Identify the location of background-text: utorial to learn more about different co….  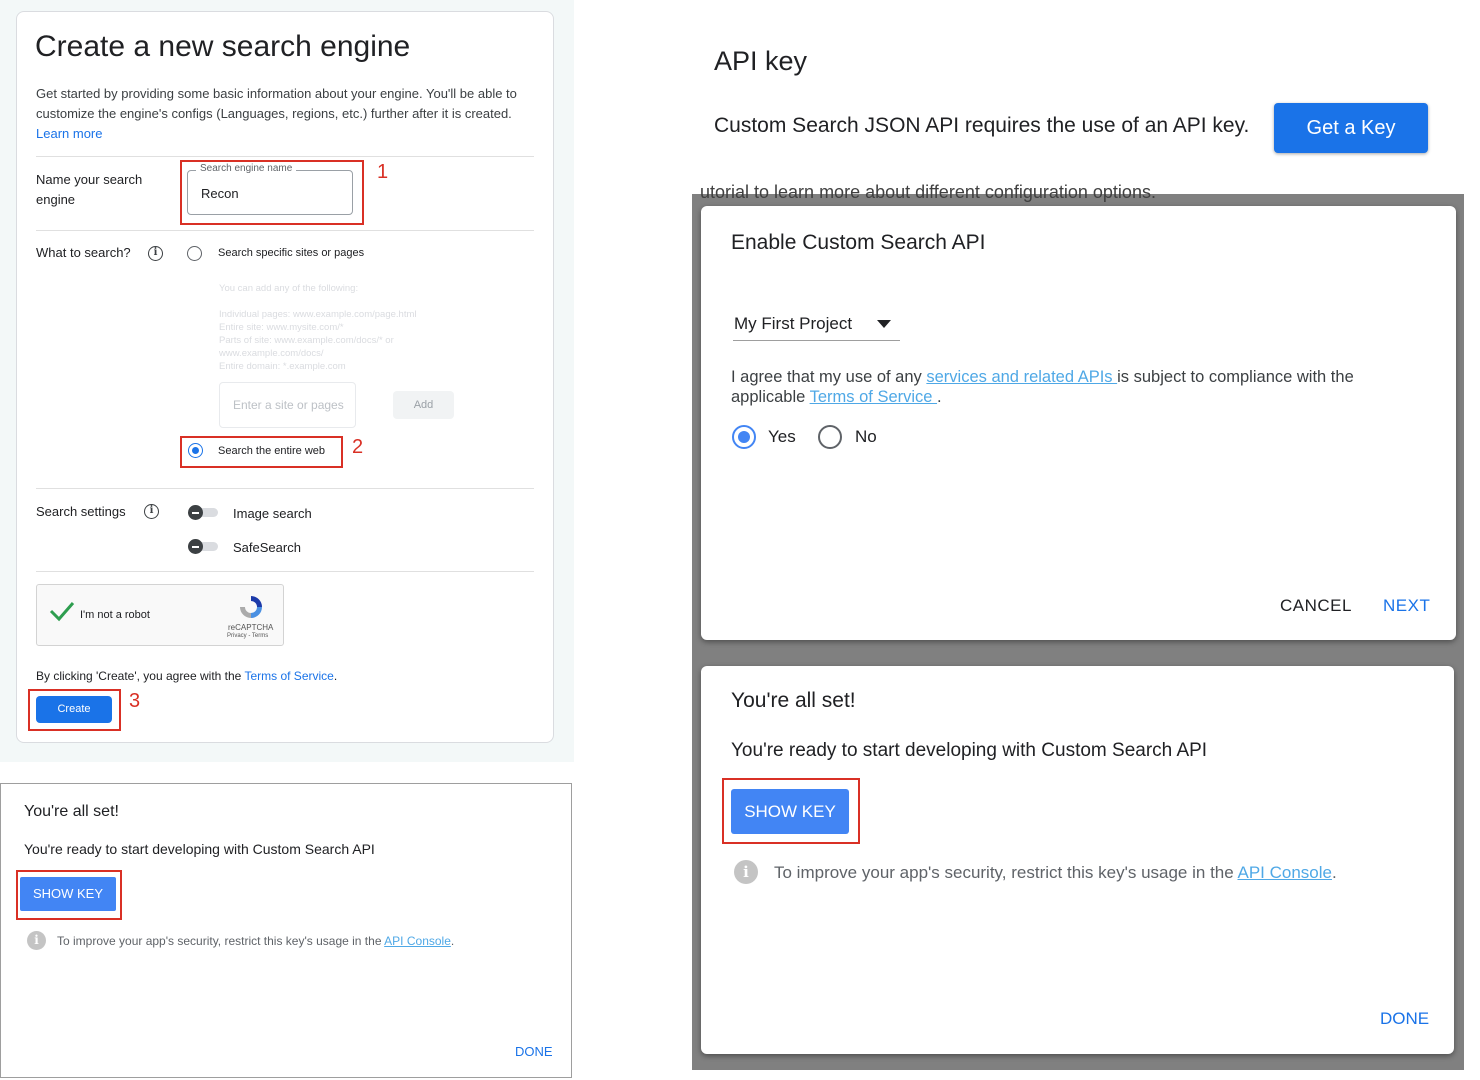
(928, 192).